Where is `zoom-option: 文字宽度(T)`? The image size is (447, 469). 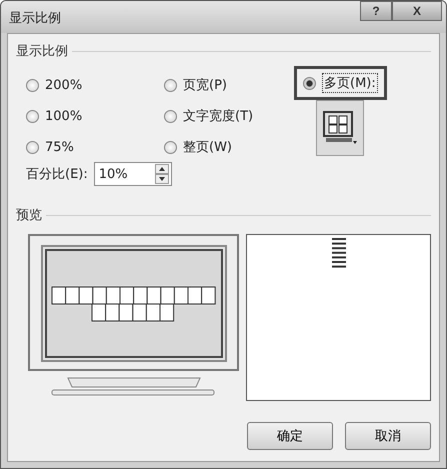
zoom-option: 文字宽度(T) is located at coordinates (229, 116).